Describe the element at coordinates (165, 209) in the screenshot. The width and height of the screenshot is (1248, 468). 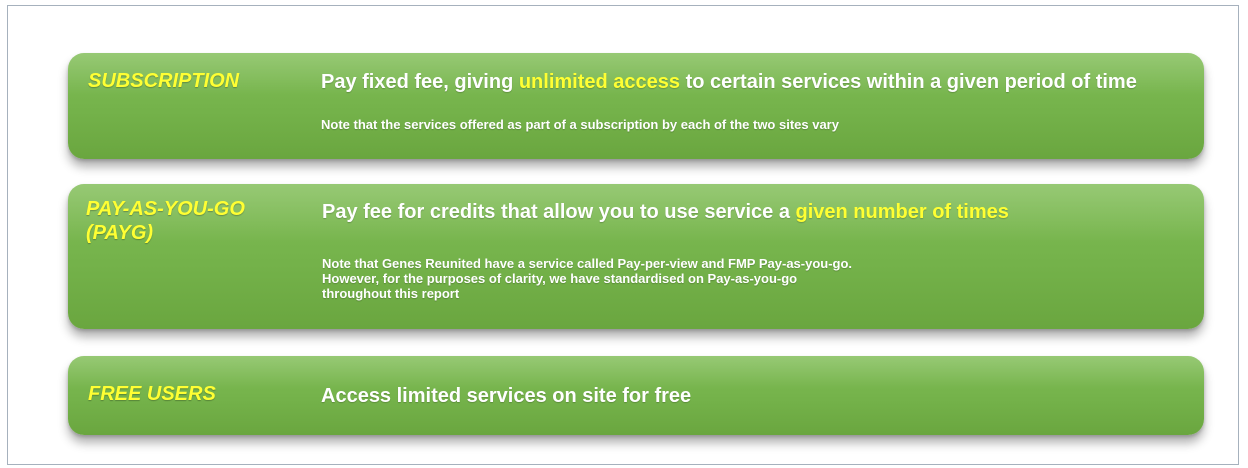
I see `payg-label-line: PAY-AS-YOU-GO` at that location.